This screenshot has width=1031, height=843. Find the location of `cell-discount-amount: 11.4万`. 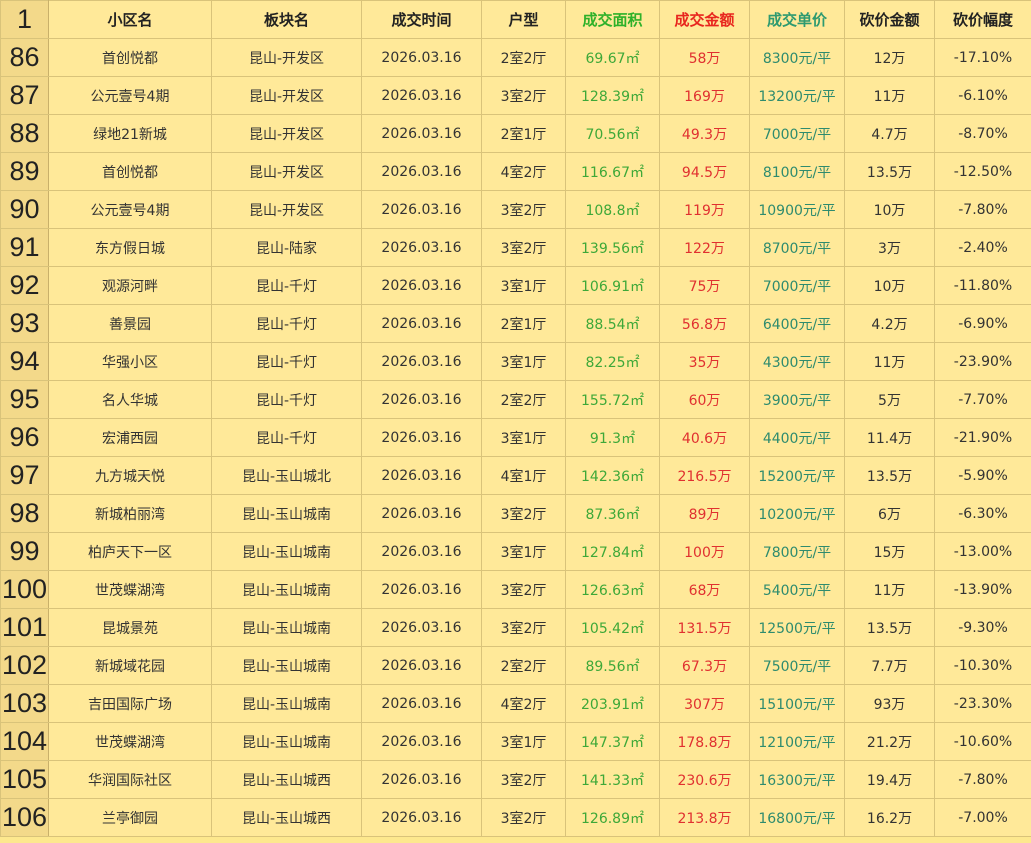

cell-discount-amount: 11.4万 is located at coordinates (889, 437).